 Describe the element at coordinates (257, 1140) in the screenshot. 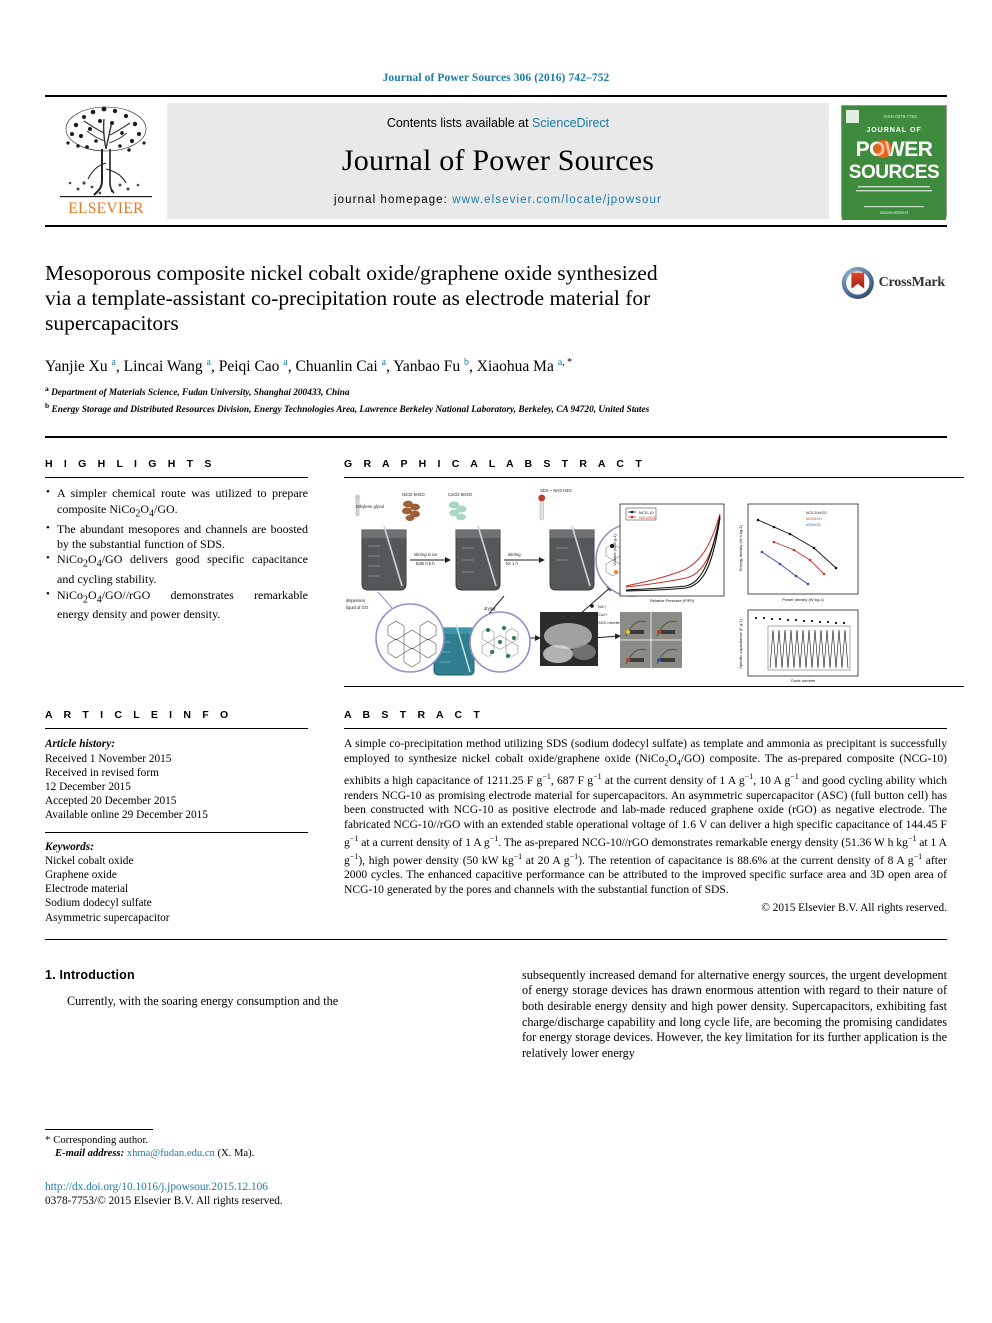

I see `corresponding-author-line: * Corresponding author.` at that location.